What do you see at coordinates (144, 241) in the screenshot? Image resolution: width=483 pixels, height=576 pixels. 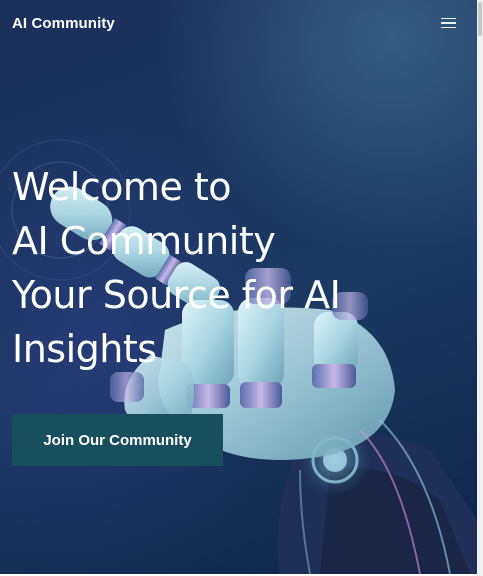 I see `hero-title-line: AI Community` at bounding box center [144, 241].